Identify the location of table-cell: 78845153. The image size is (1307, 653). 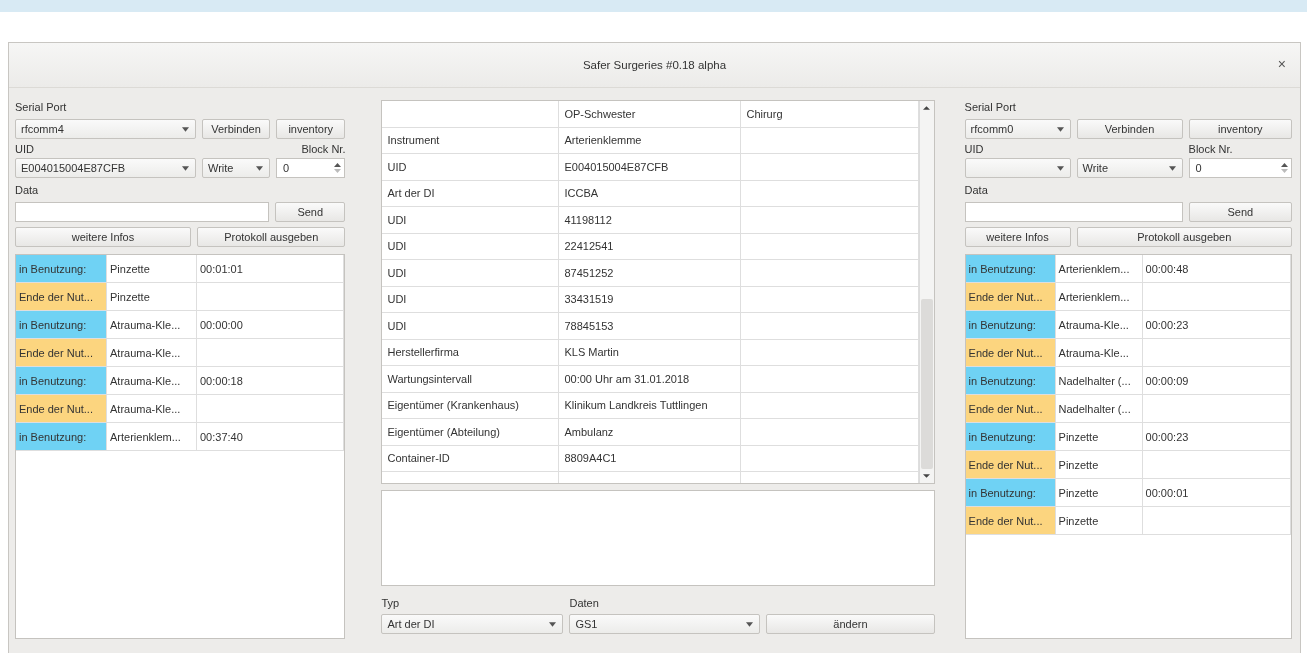
(650, 326).